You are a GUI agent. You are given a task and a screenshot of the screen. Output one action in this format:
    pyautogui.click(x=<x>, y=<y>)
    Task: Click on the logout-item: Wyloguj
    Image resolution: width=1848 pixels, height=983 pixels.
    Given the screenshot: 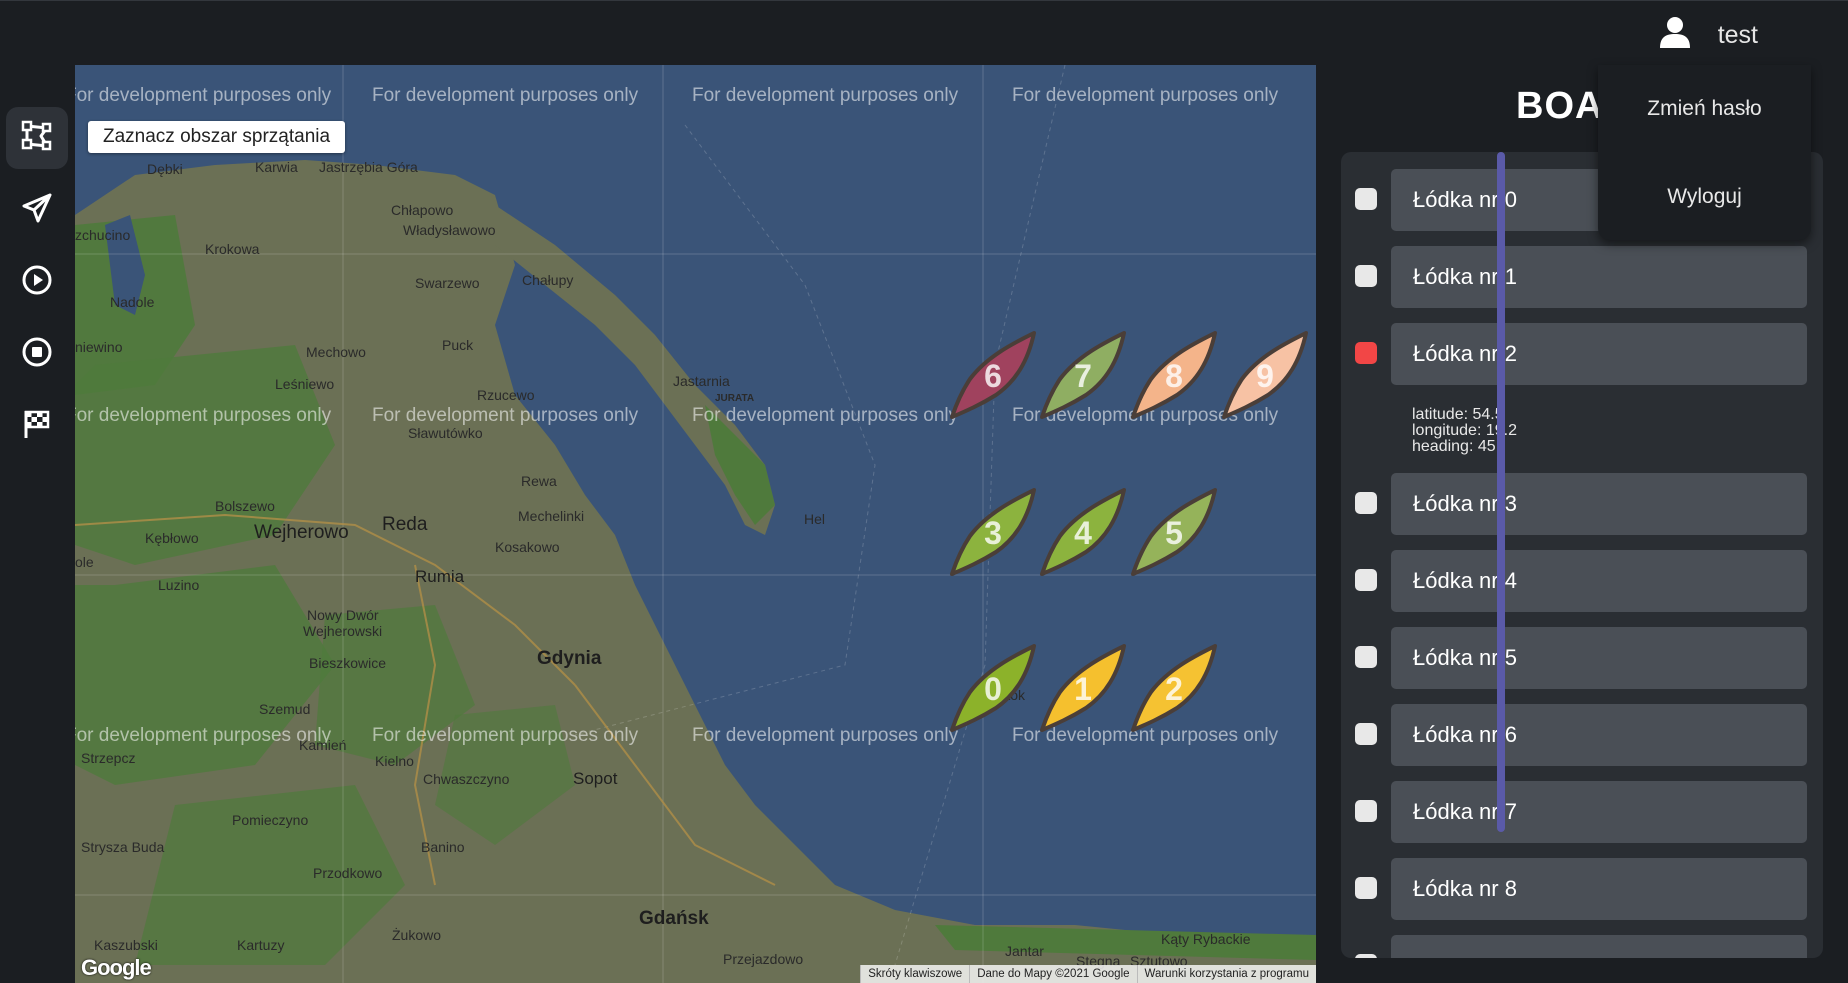 What is the action you would take?
    pyautogui.click(x=1704, y=197)
    